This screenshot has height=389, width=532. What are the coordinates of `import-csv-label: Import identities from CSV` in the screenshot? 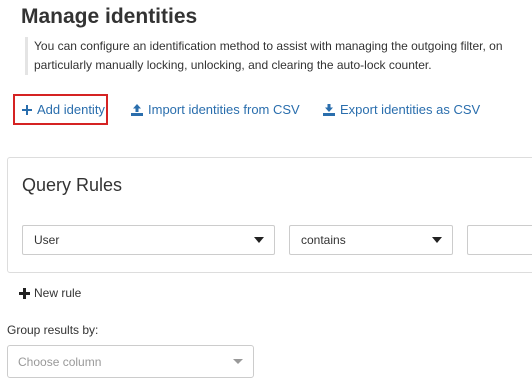 It's located at (224, 109).